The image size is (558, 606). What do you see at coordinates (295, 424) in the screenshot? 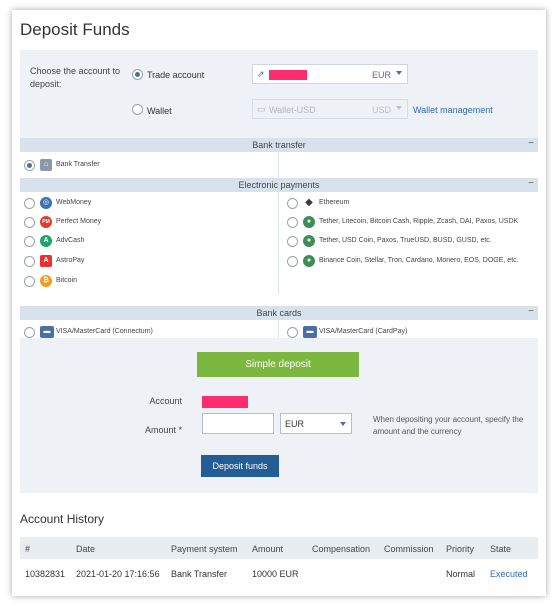
I see `currency-value: EUR` at bounding box center [295, 424].